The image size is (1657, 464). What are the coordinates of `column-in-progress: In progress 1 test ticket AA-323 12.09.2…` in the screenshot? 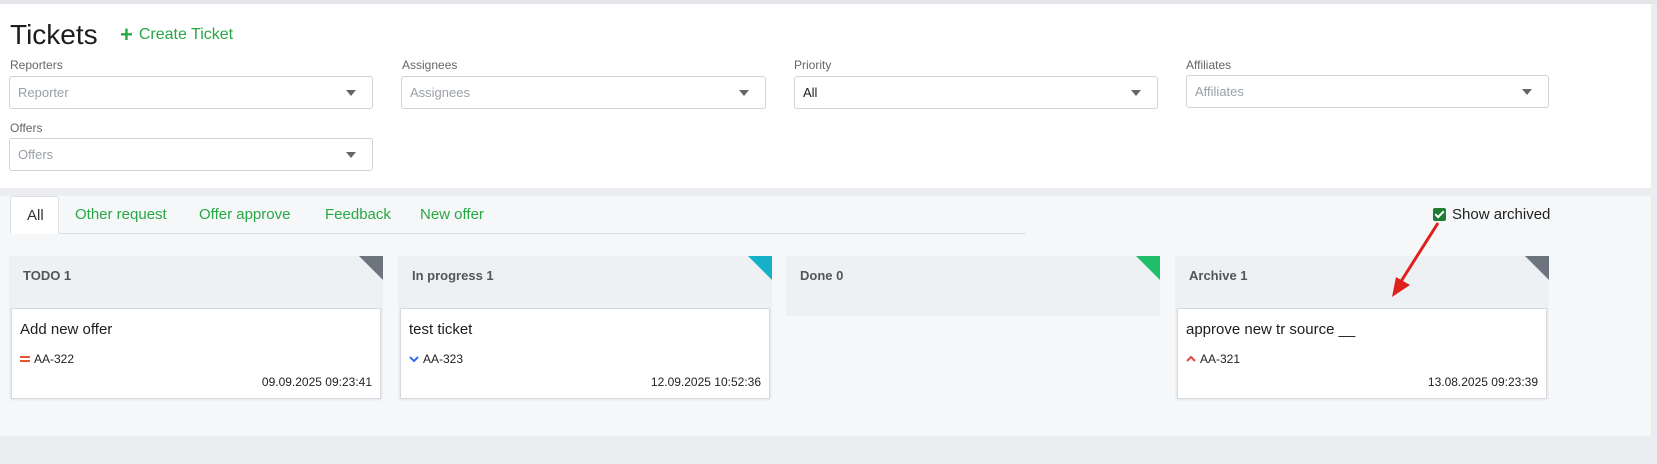 It's located at (585, 327).